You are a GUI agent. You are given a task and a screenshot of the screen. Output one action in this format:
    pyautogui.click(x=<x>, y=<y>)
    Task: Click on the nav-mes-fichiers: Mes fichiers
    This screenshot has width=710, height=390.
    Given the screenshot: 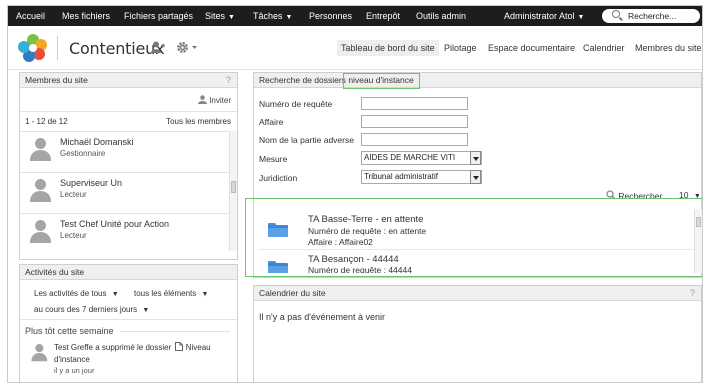 What is the action you would take?
    pyautogui.click(x=86, y=16)
    